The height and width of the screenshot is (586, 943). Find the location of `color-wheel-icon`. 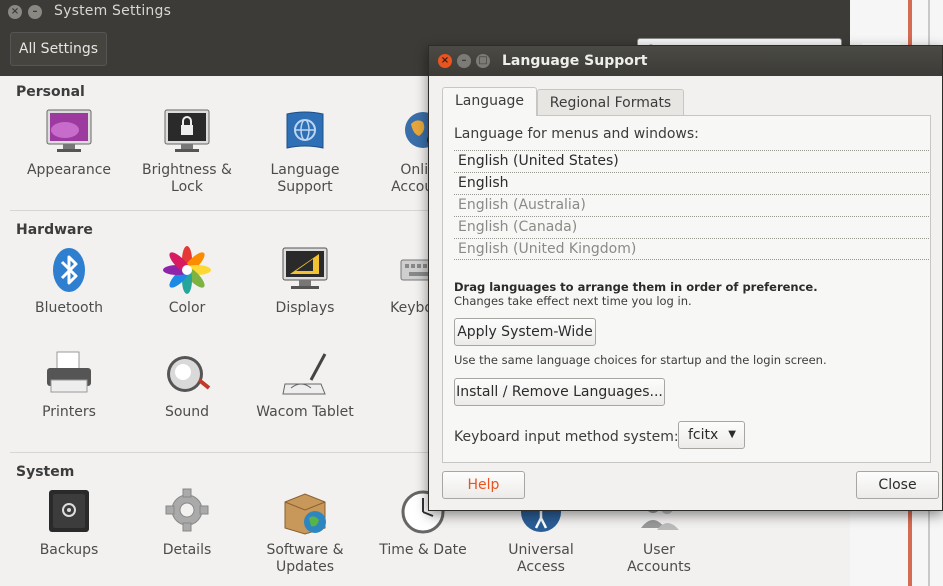

color-wheel-icon is located at coordinates (187, 270).